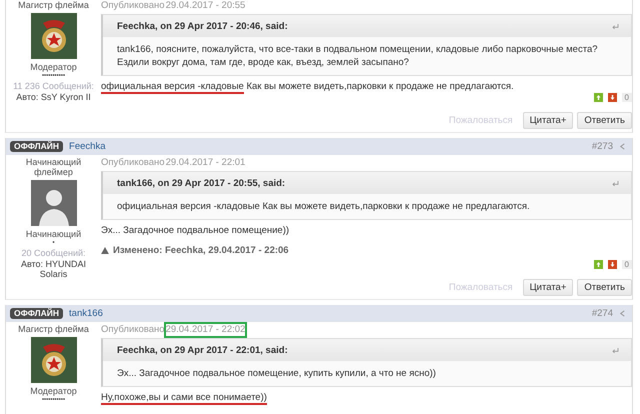 Image resolution: width=640 pixels, height=414 pixels. I want to click on user-rank: Начинающий флеймер, so click(53, 167).